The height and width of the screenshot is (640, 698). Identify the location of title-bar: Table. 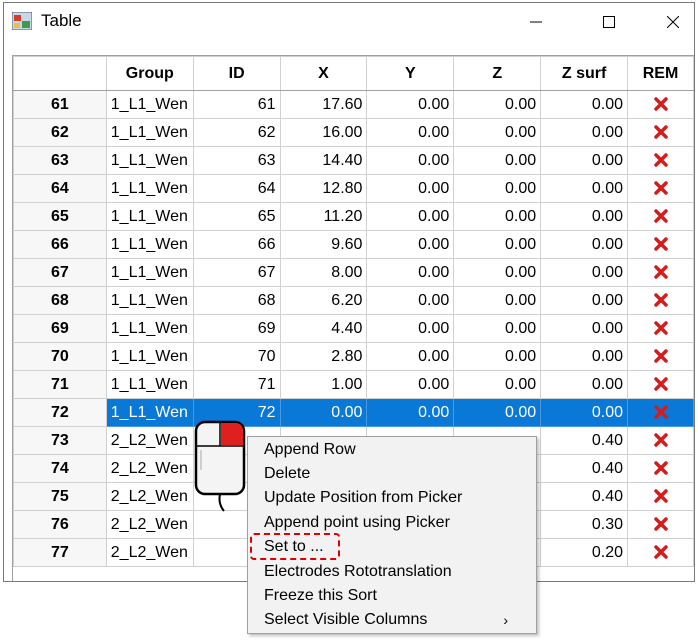
(349, 22).